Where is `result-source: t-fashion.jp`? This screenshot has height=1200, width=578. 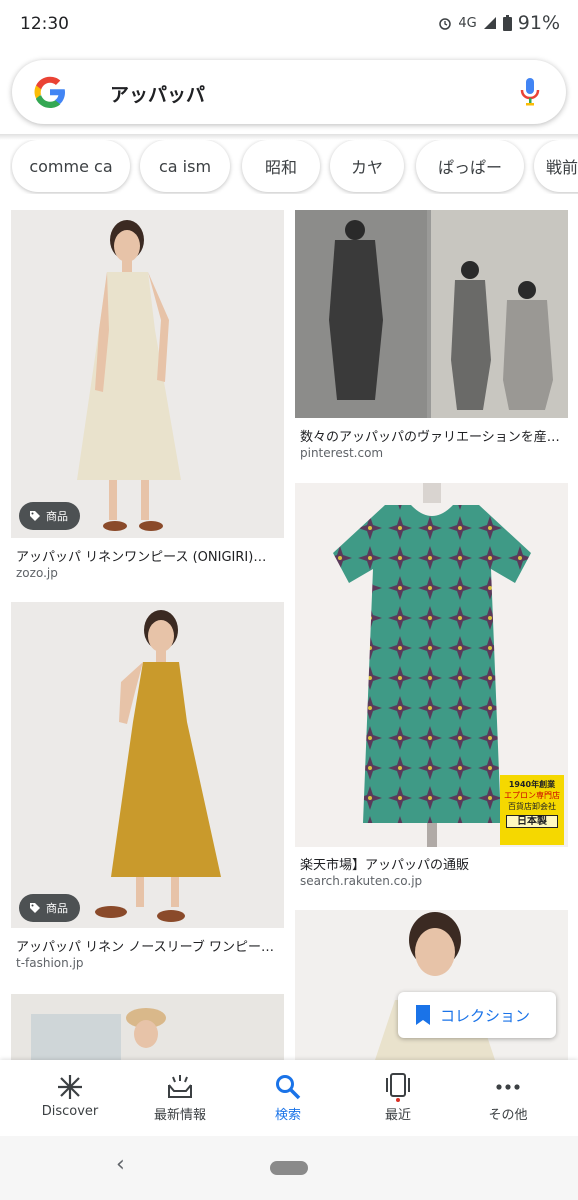 result-source: t-fashion.jp is located at coordinates (50, 963).